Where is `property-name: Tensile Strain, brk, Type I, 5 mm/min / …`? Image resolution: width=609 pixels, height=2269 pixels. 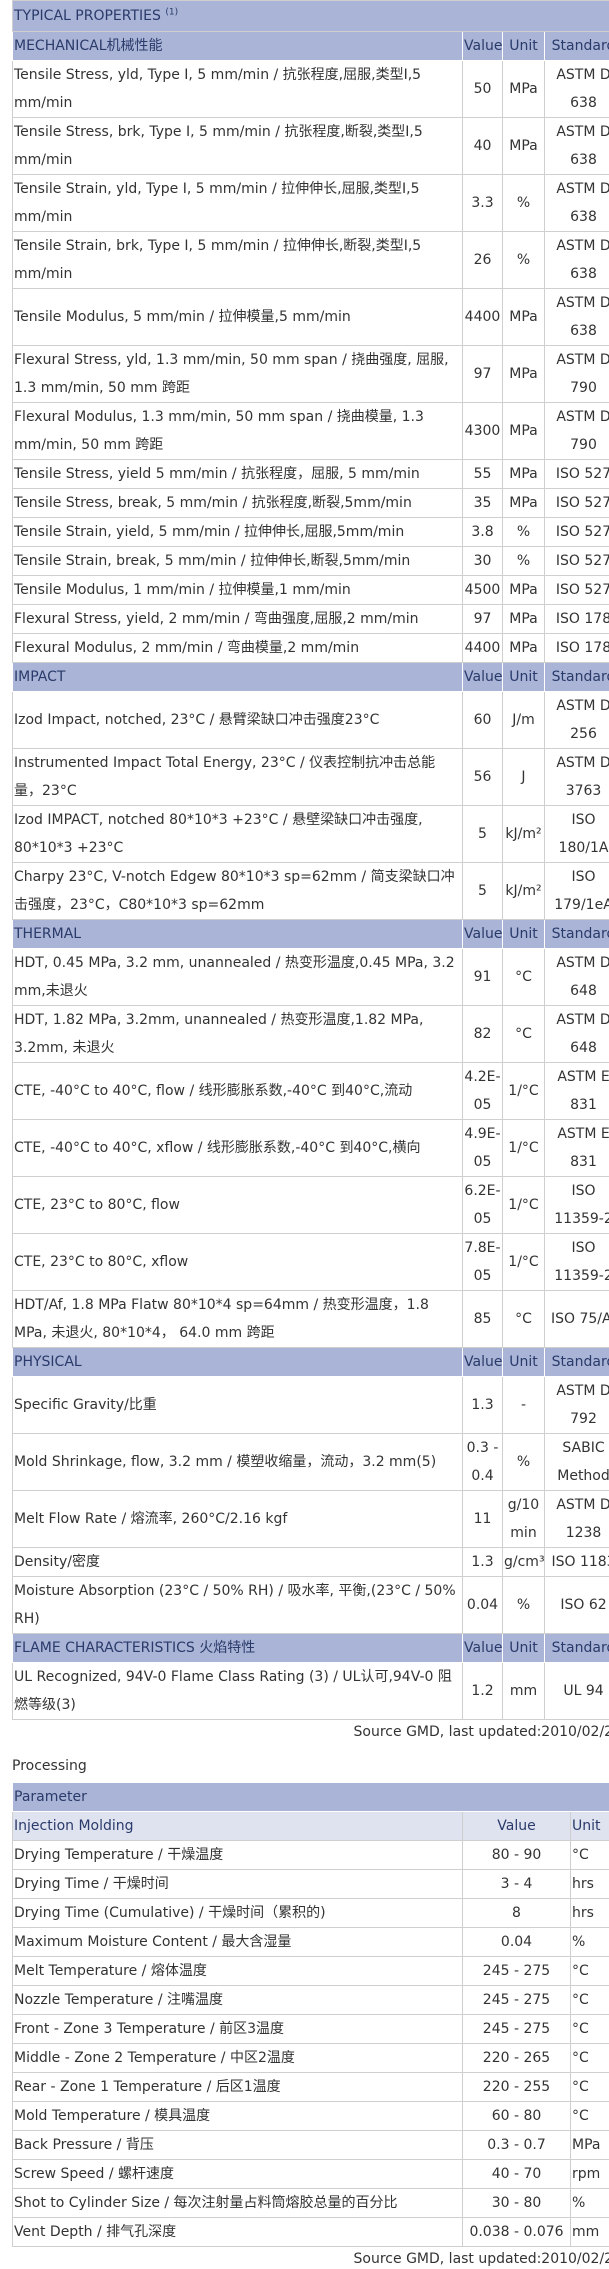
property-name: Tensile Strain, brk, Type I, 5 mm/min / … is located at coordinates (238, 260).